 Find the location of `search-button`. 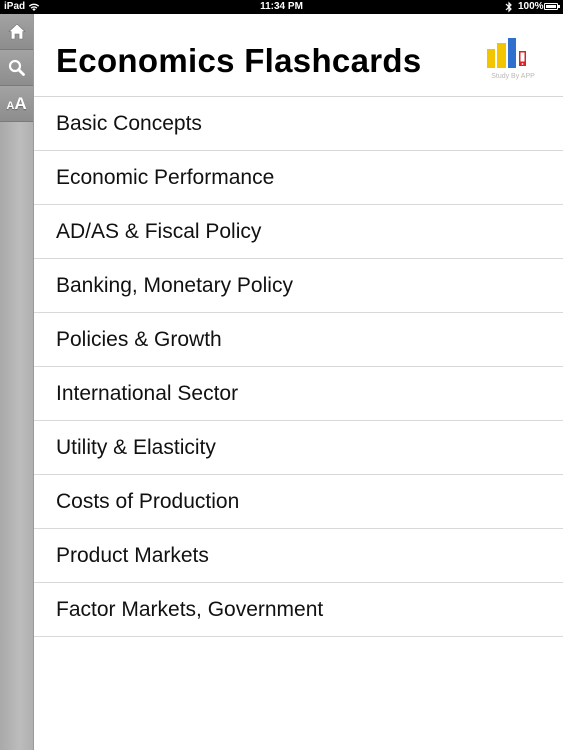

search-button is located at coordinates (16, 68).